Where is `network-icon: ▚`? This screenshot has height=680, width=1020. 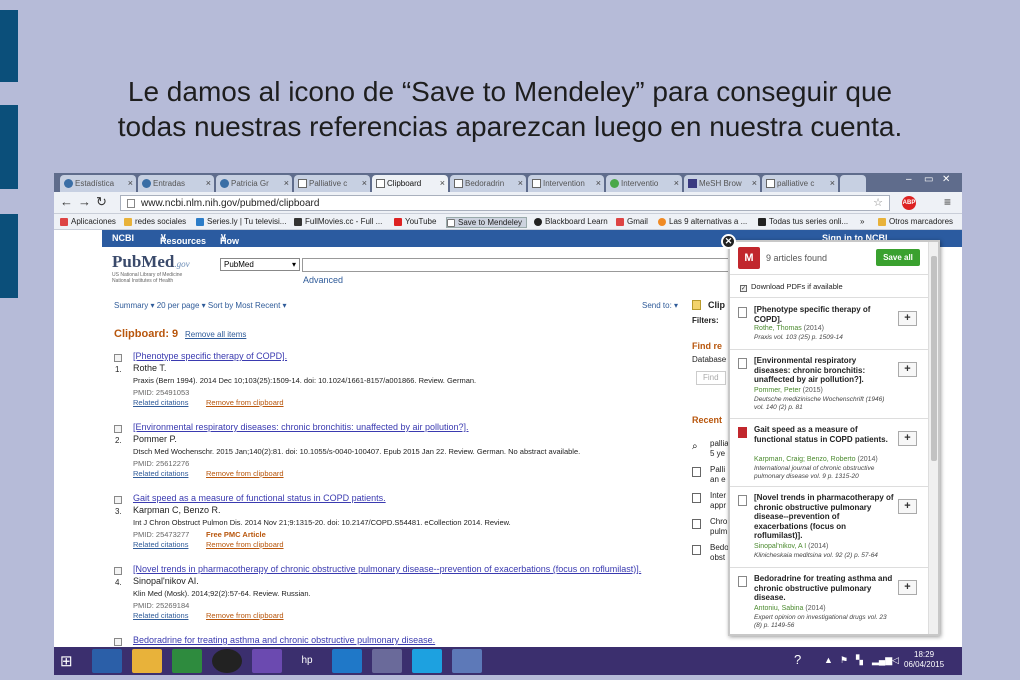
network-icon: ▚ is located at coordinates (859, 660).